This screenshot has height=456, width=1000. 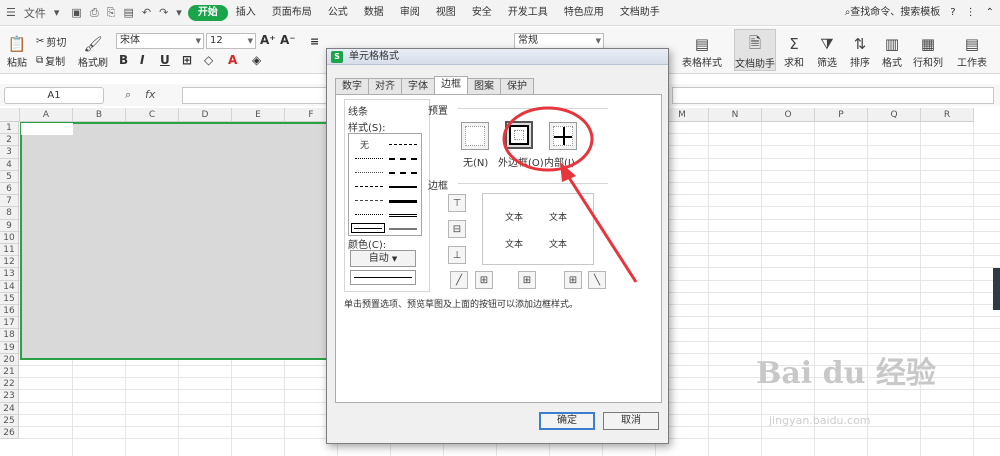 What do you see at coordinates (788, 115) in the screenshot?
I see `column-header-o: O` at bounding box center [788, 115].